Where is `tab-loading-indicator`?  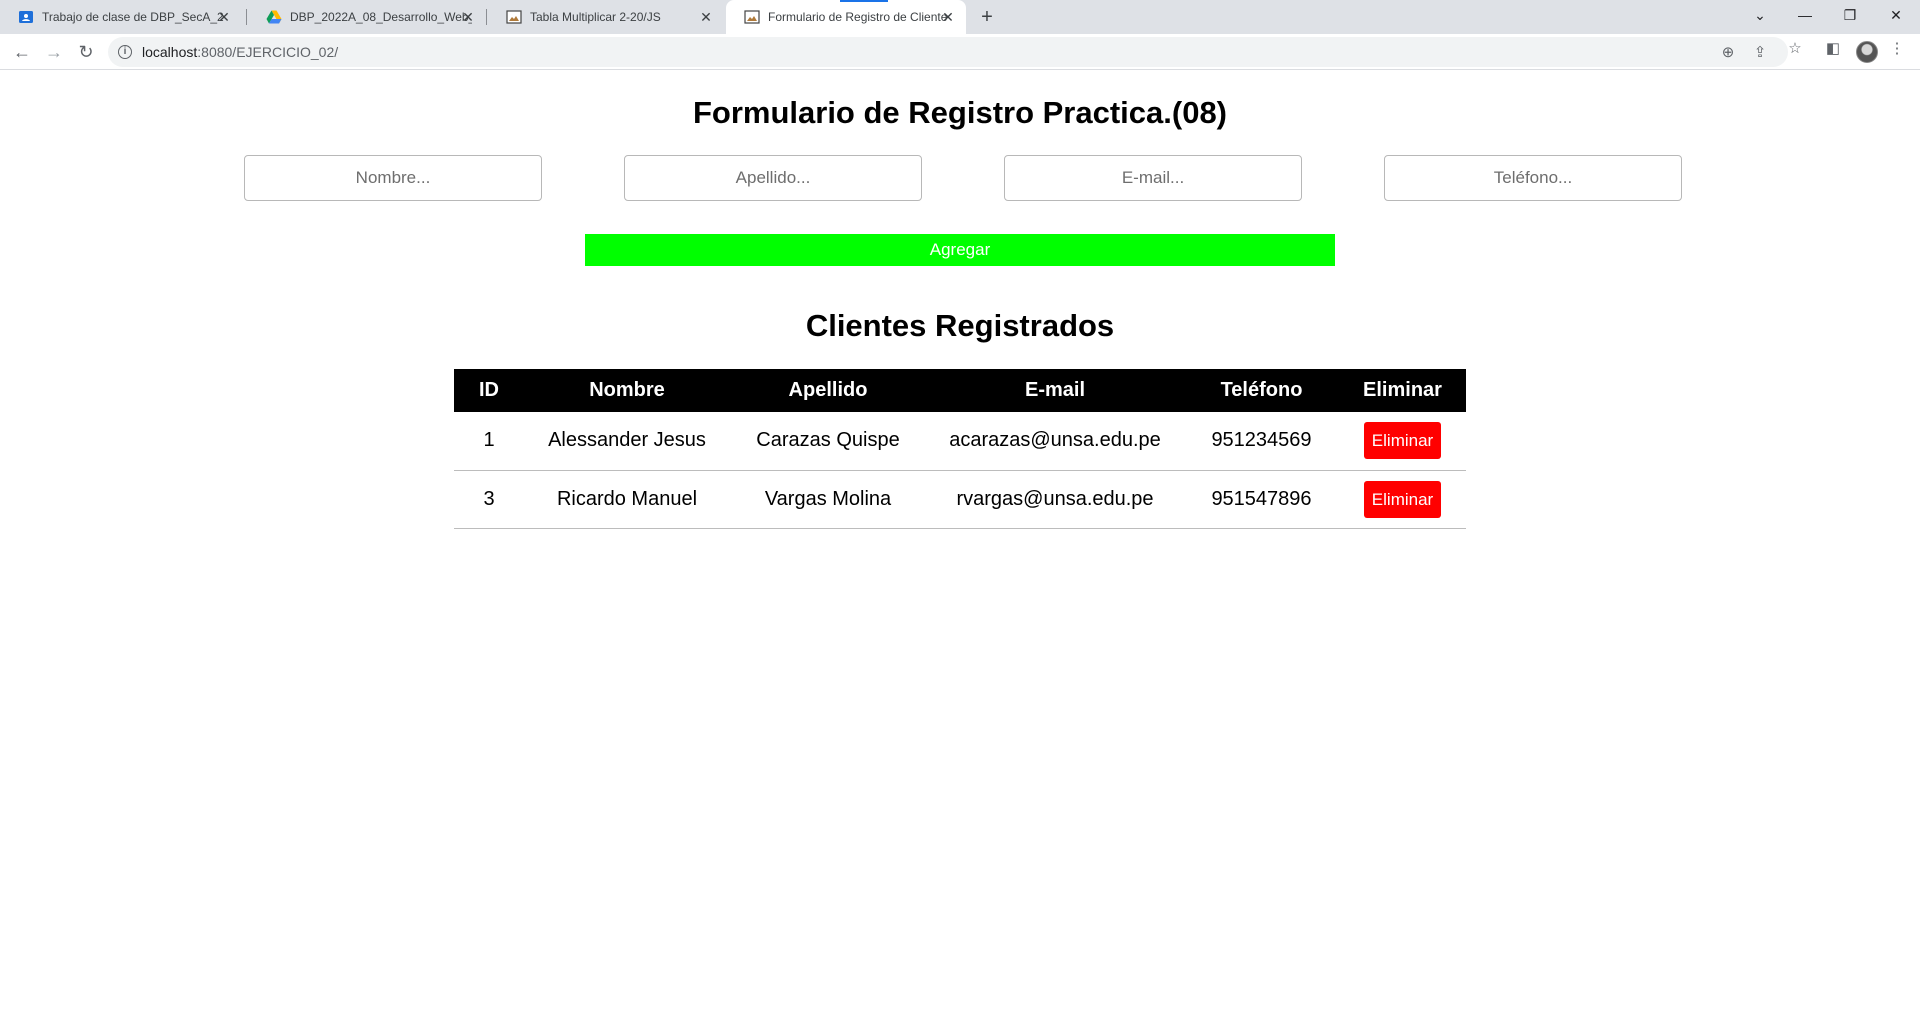 tab-loading-indicator is located at coordinates (864, 1).